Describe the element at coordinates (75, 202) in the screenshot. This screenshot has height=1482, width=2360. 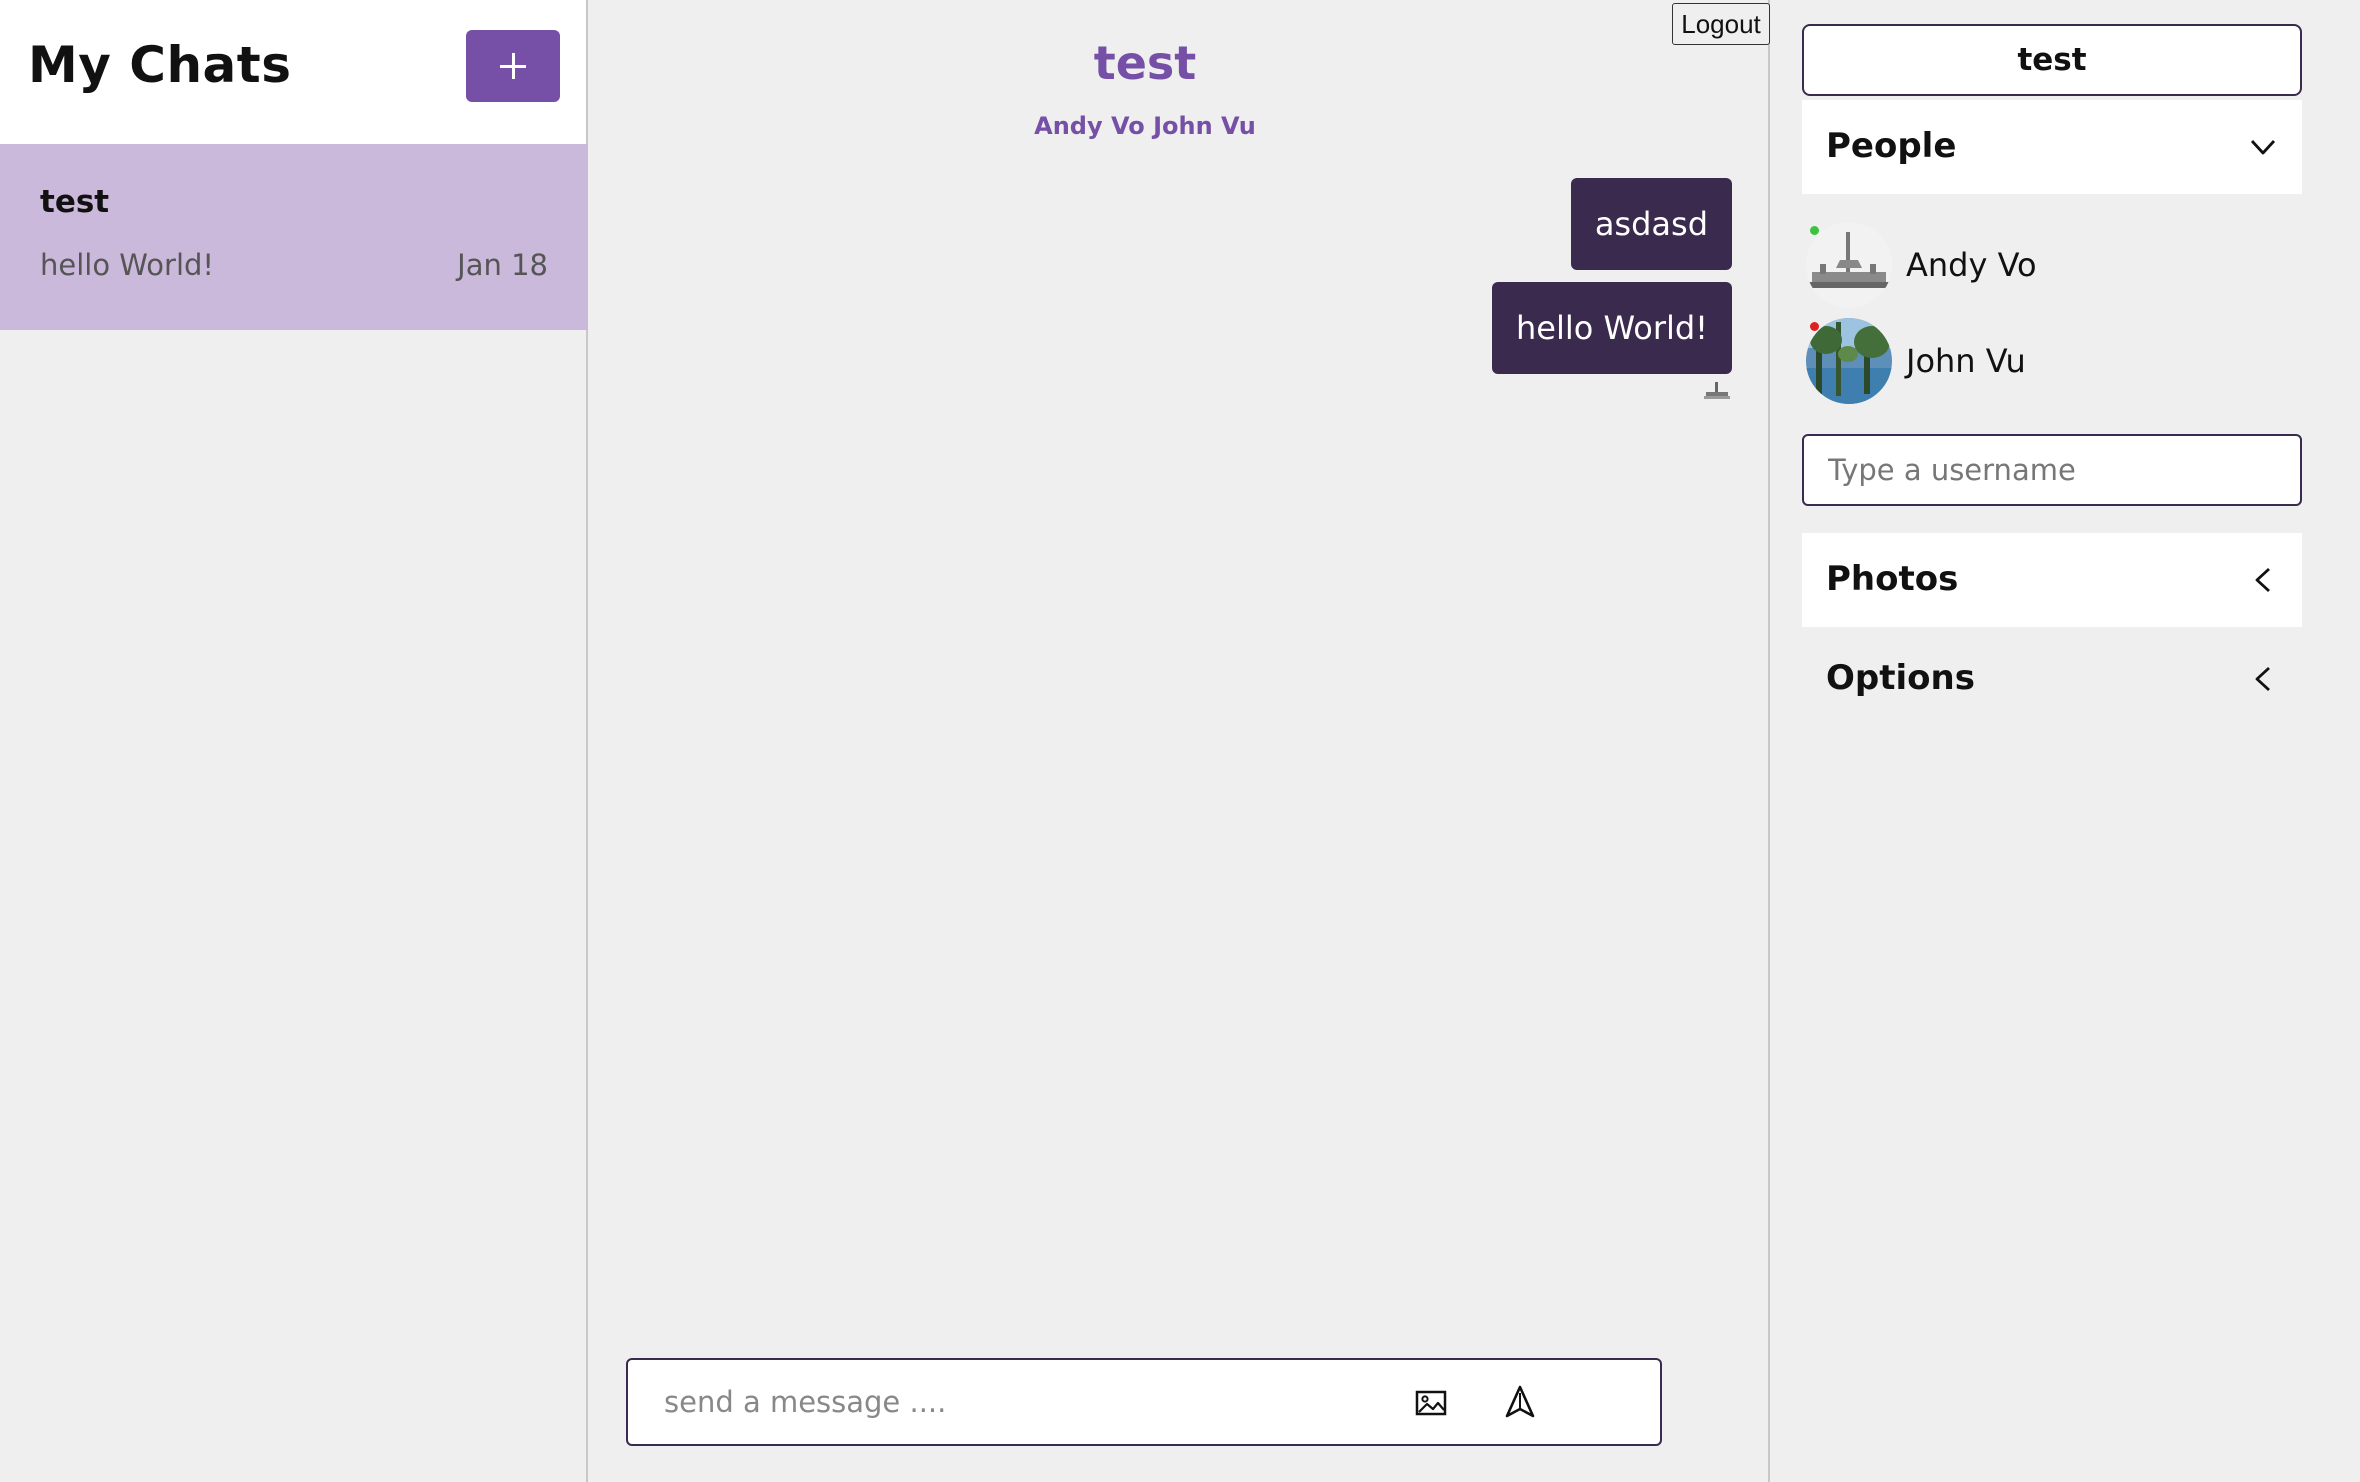
I see `chat-item-title: test` at that location.